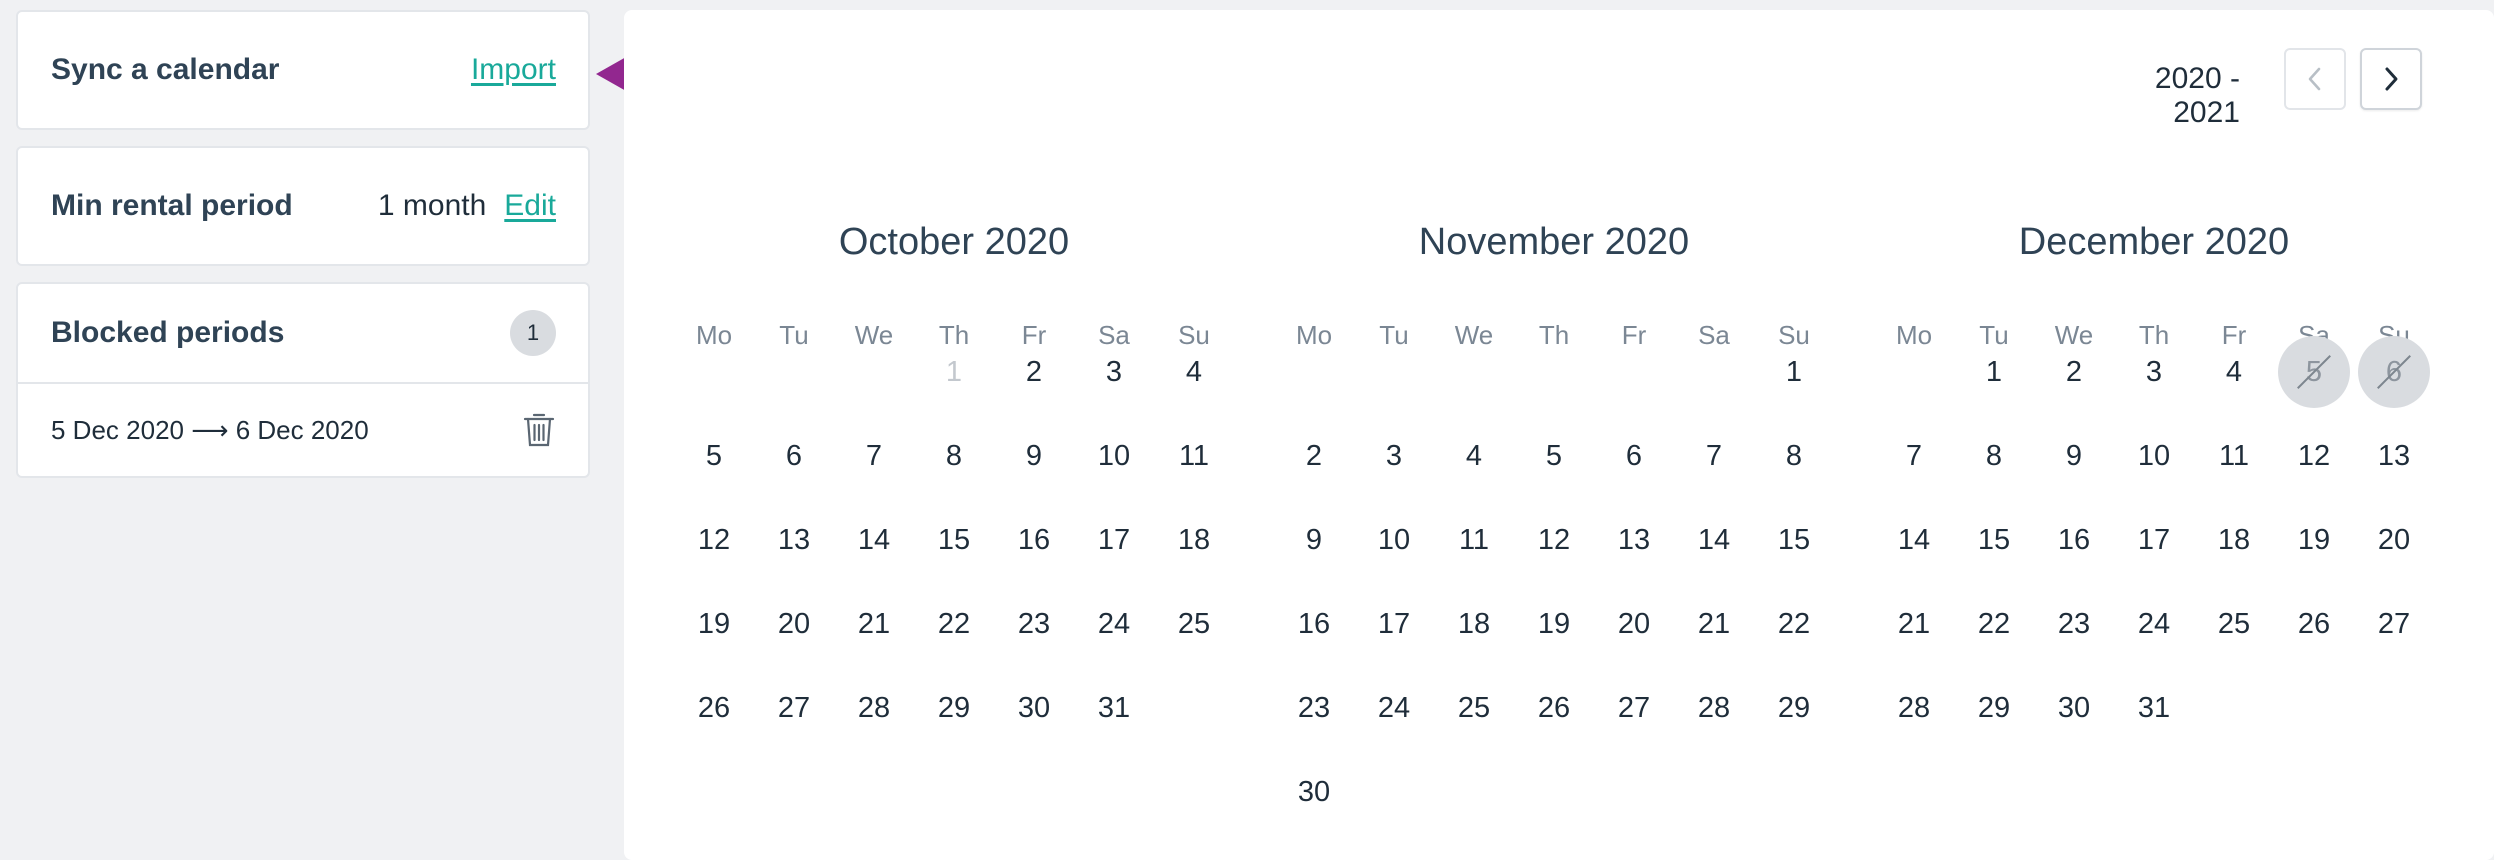  Describe the element at coordinates (2391, 79) in the screenshot. I see `next-month-button` at that location.